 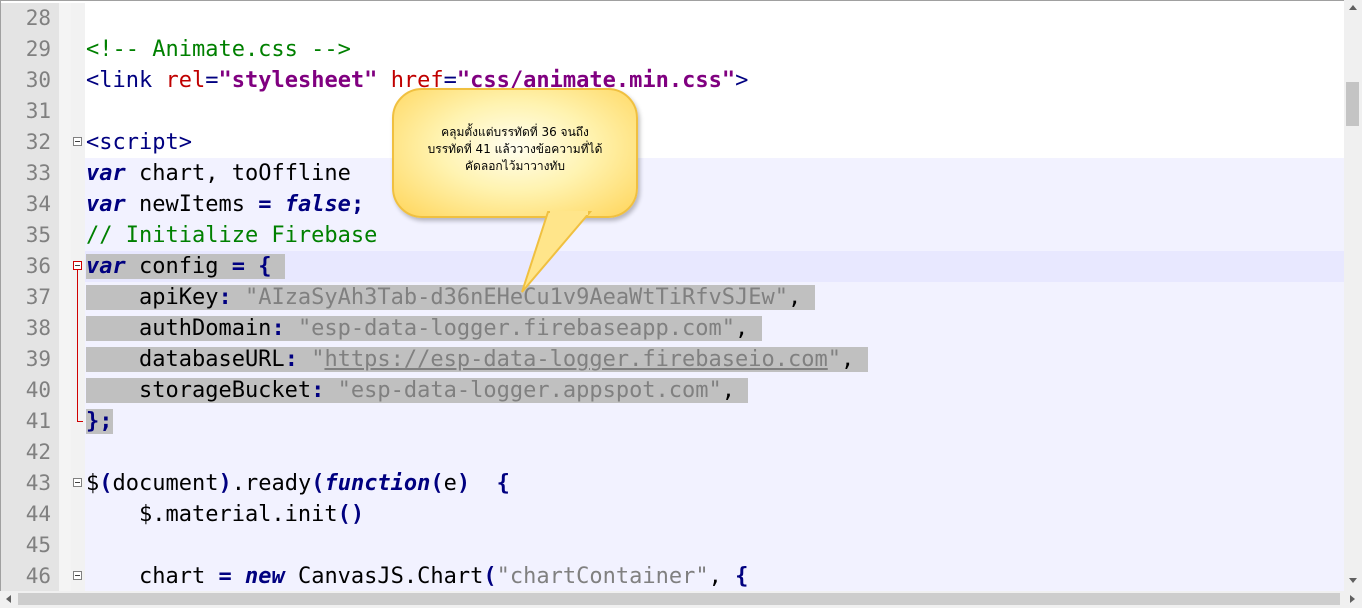 I want to click on scroll-up-arrow-icon, so click(x=1353, y=7).